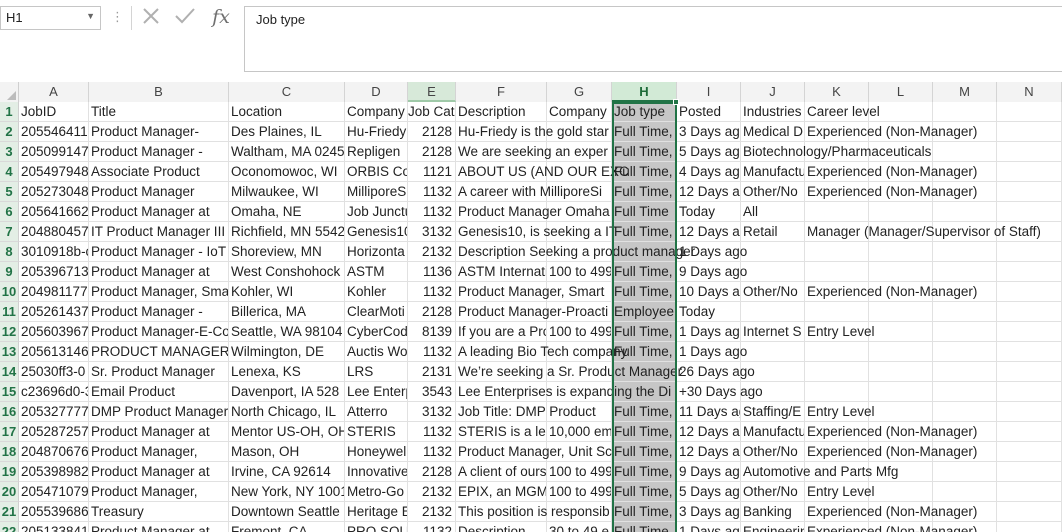 This screenshot has width=1062, height=532. What do you see at coordinates (1029, 212) in the screenshot?
I see `cell-n6` at bounding box center [1029, 212].